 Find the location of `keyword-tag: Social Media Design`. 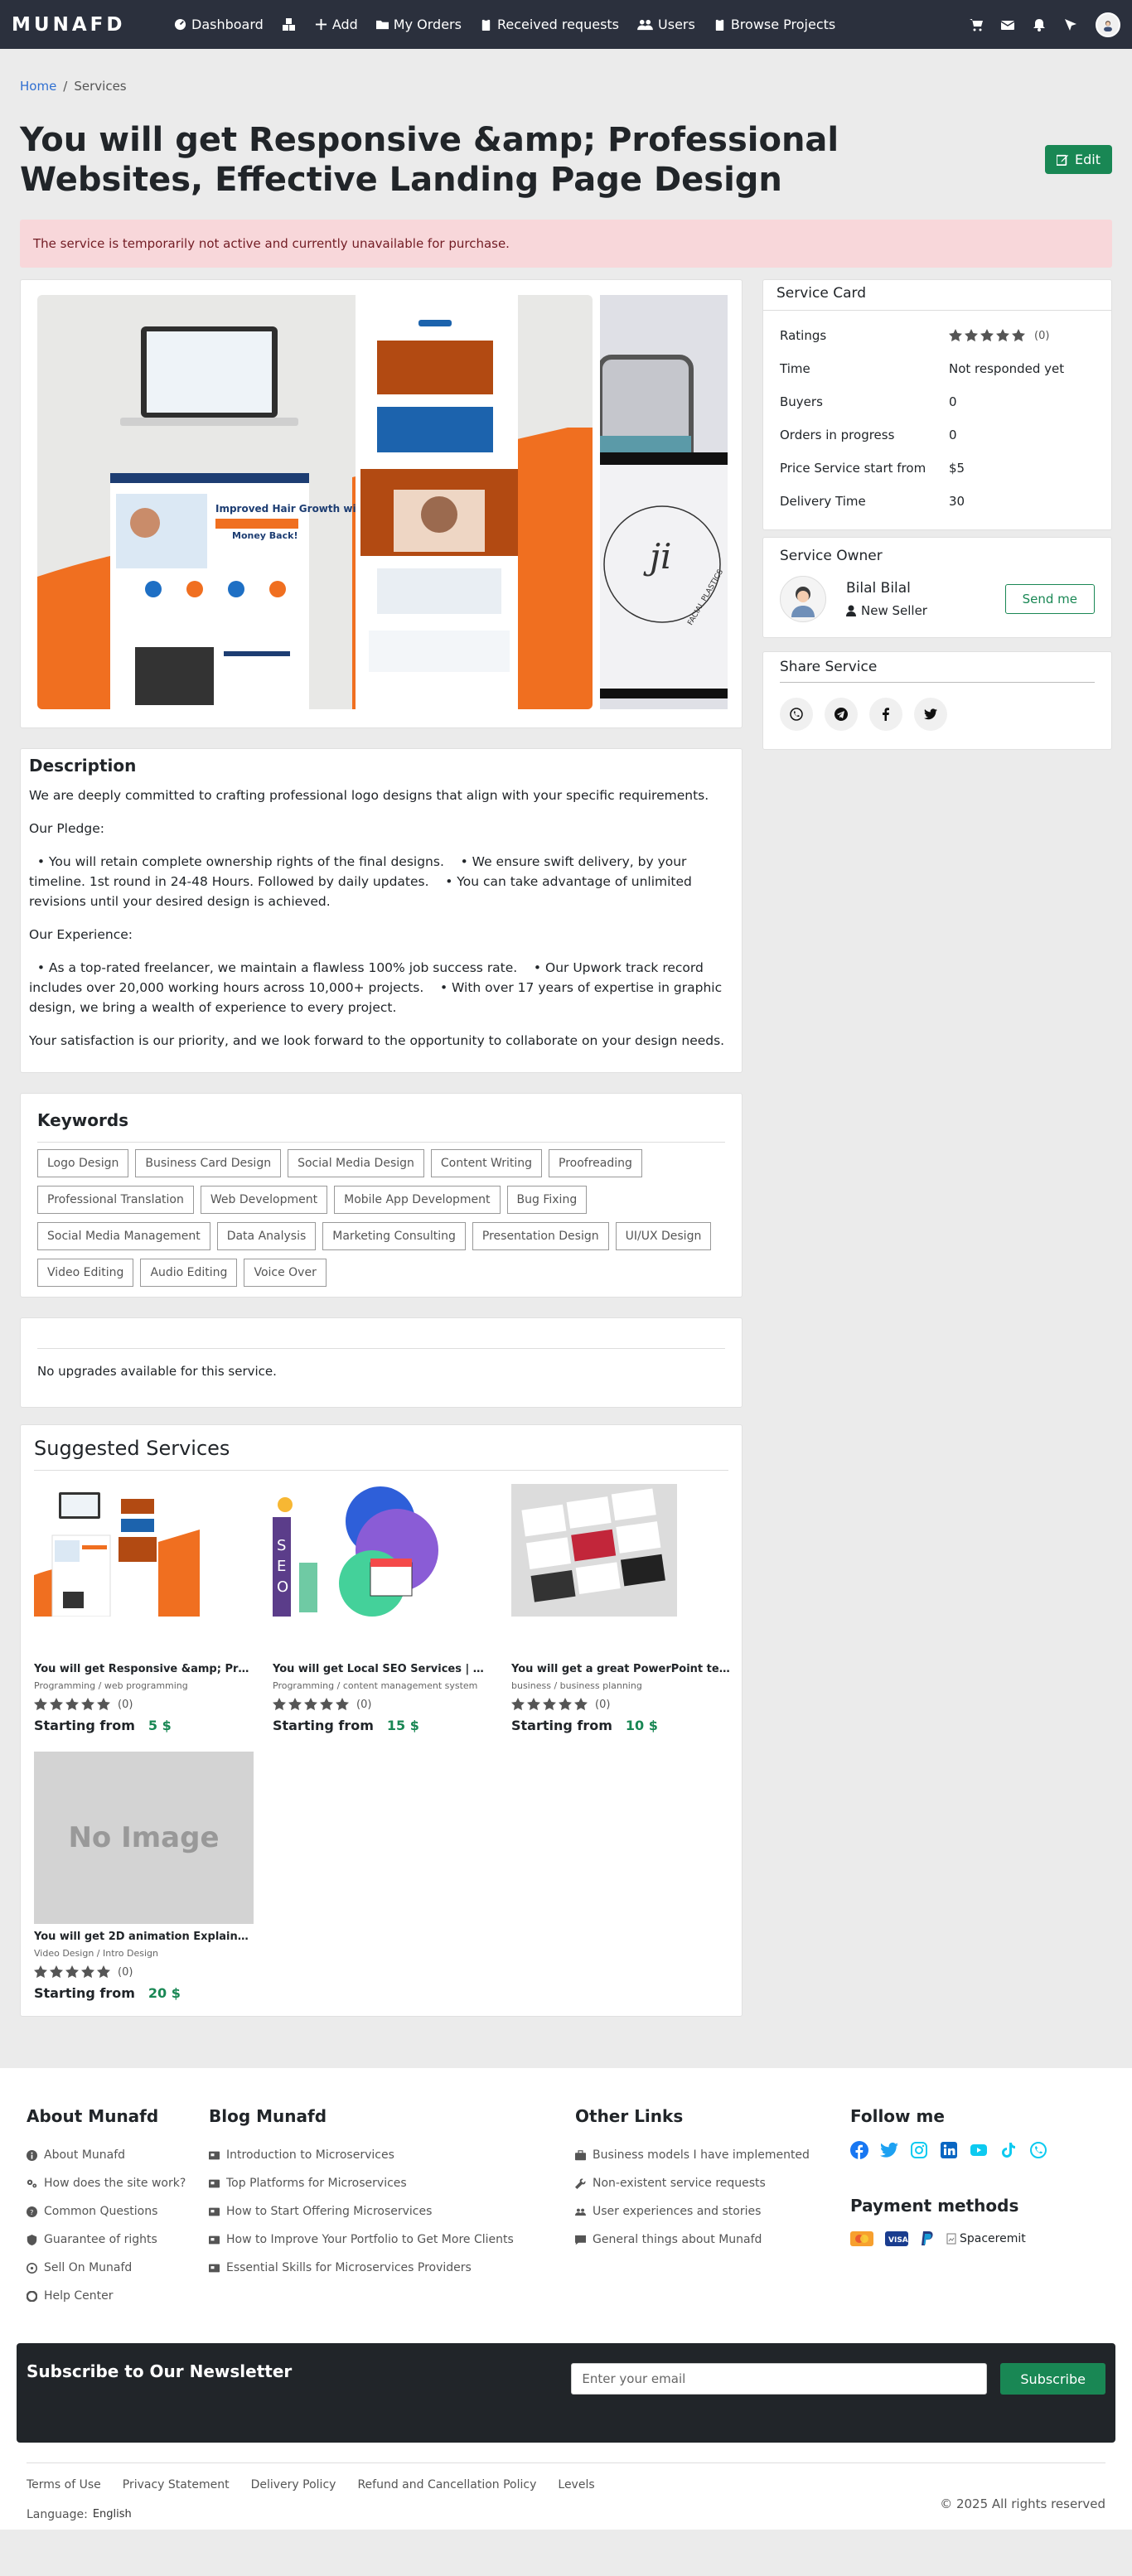

keyword-tag: Social Media Design is located at coordinates (356, 1163).